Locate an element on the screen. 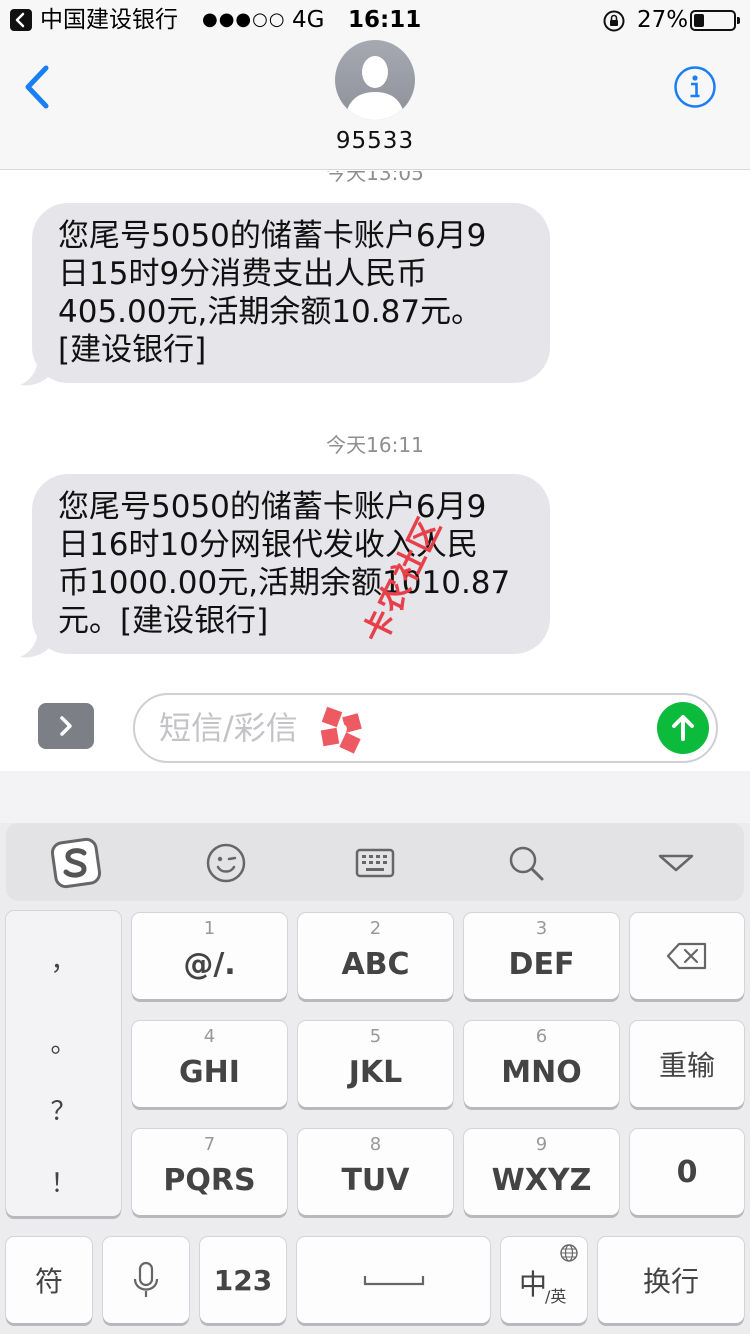 The width and height of the screenshot is (750, 1334). conversation-header: 95533 is located at coordinates (375, 105).